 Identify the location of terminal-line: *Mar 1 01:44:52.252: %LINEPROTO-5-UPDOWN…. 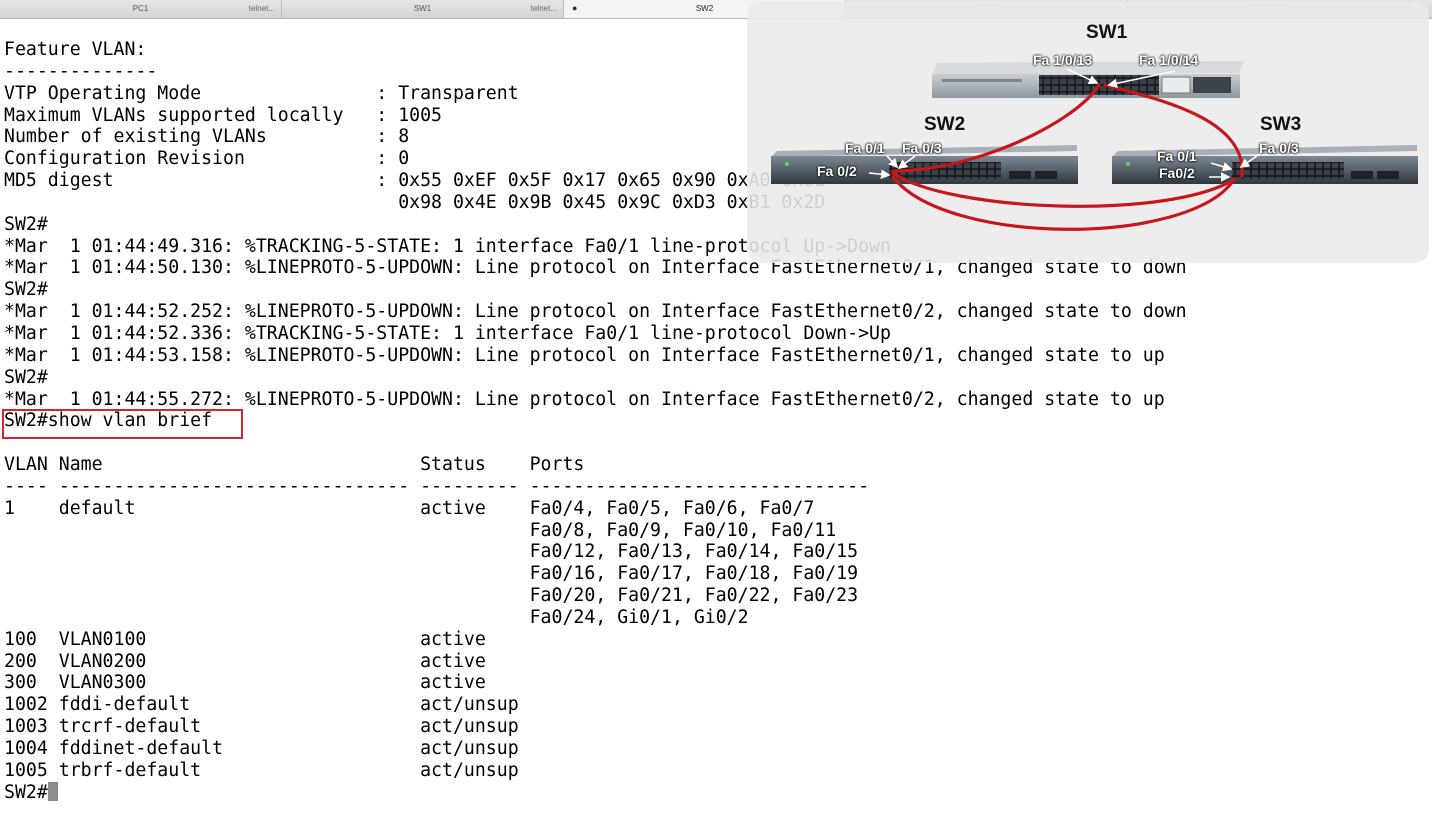
(595, 312).